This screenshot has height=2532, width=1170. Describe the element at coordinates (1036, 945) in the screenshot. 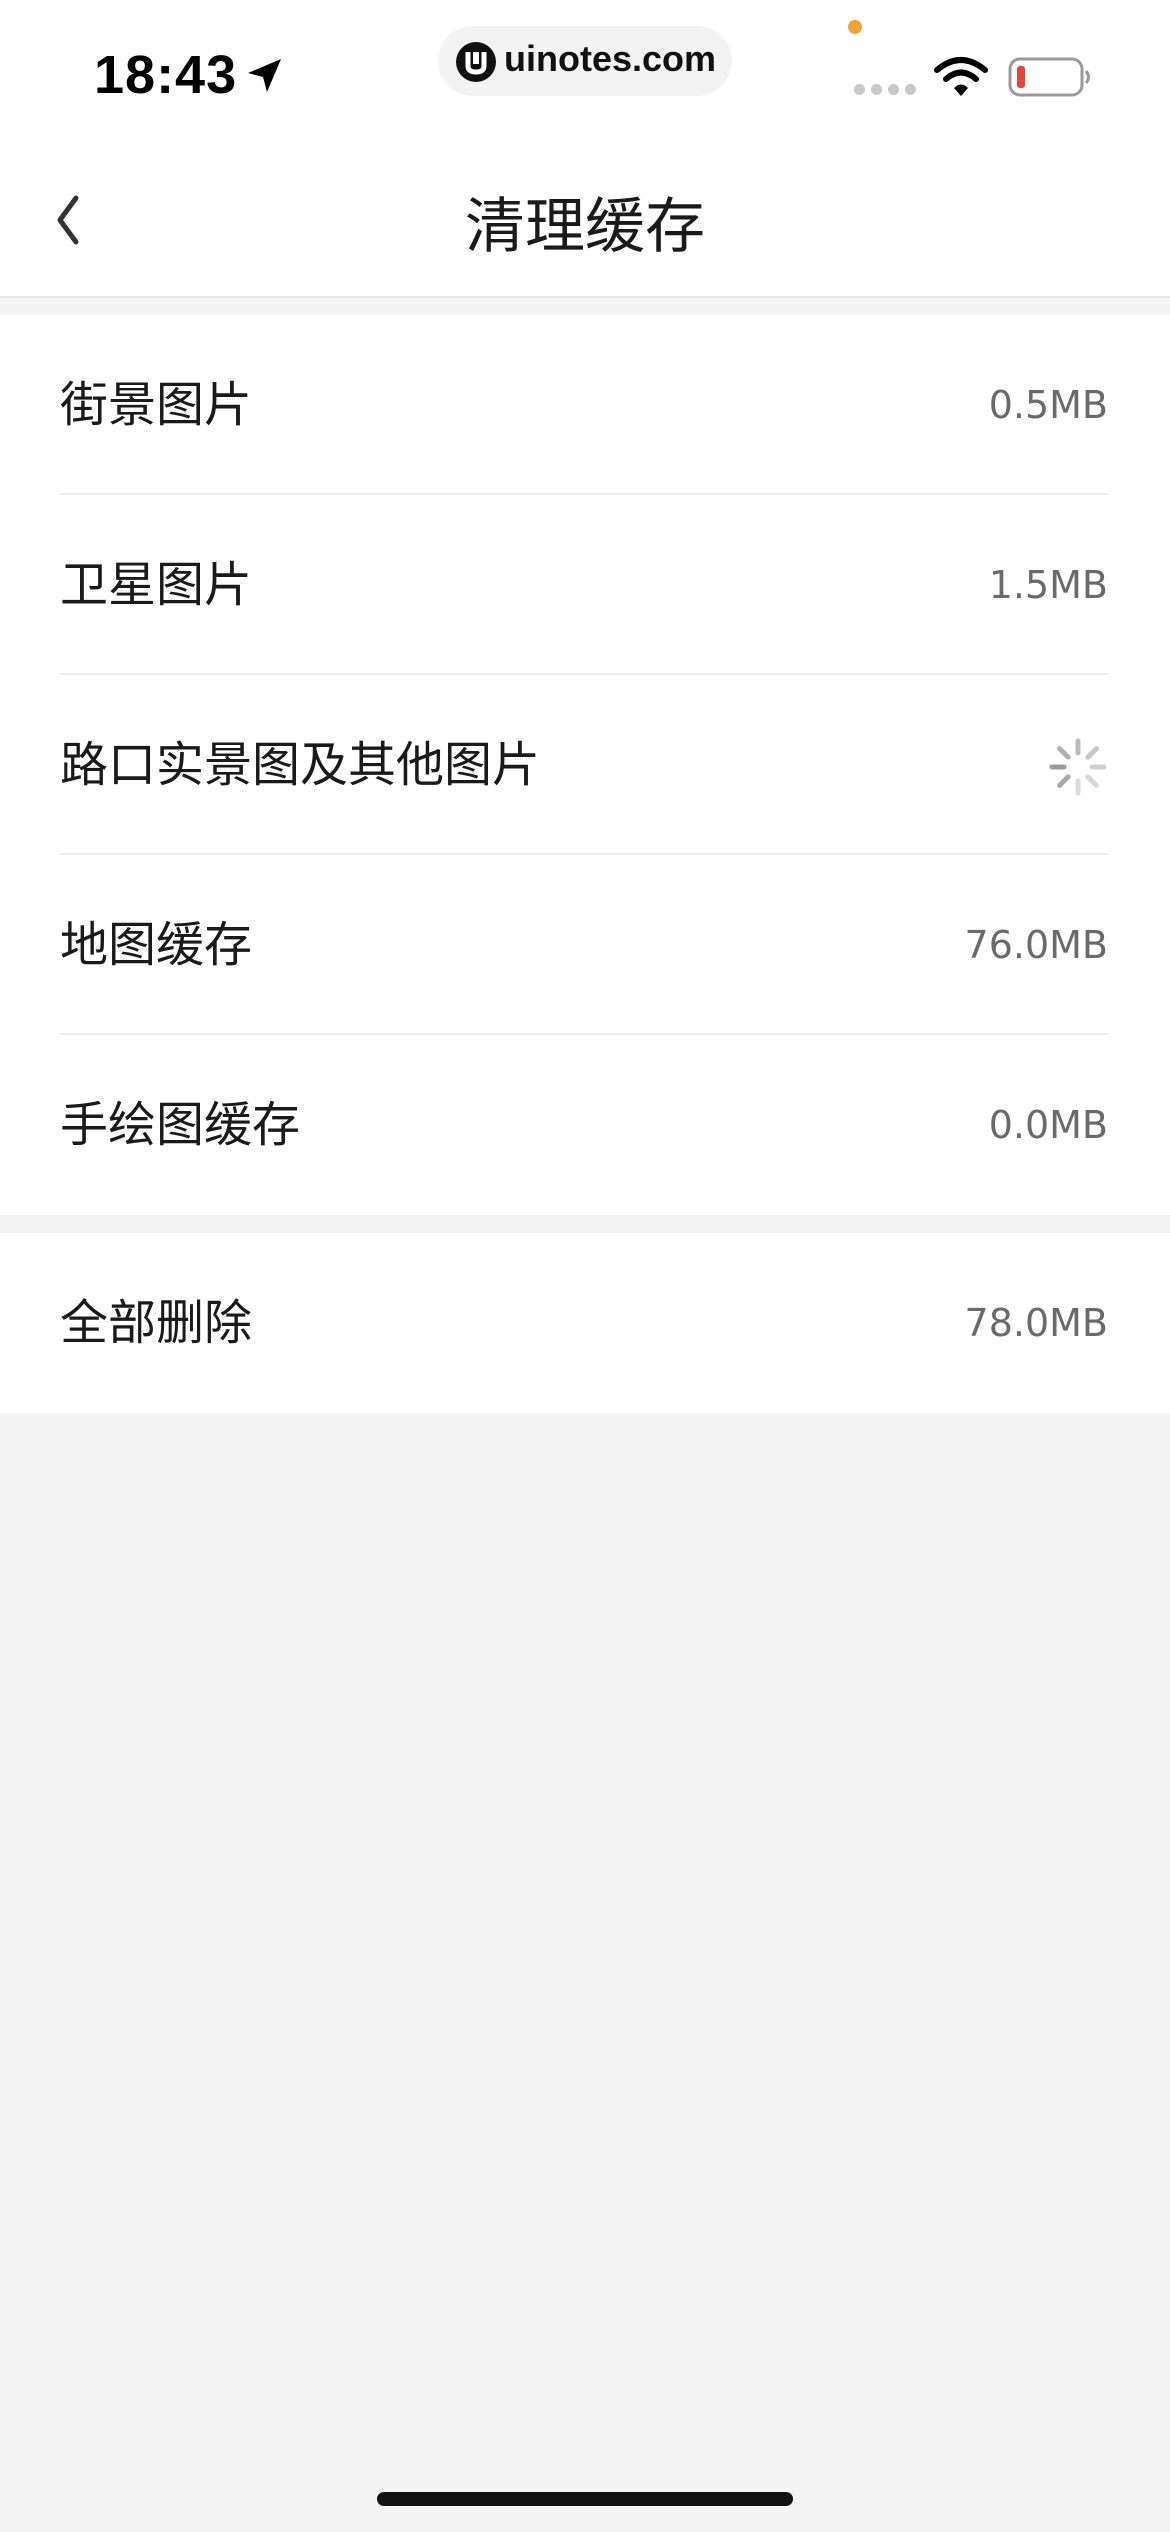

I see `cache-item-size: 76.0MB` at that location.